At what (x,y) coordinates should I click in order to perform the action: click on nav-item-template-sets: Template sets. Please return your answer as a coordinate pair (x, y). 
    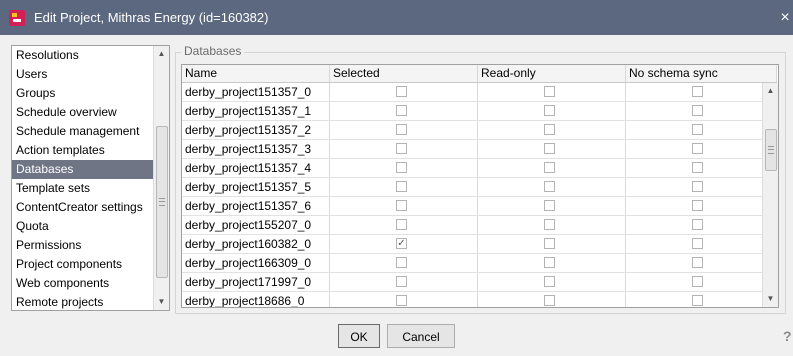
    Looking at the image, I should click on (83, 188).